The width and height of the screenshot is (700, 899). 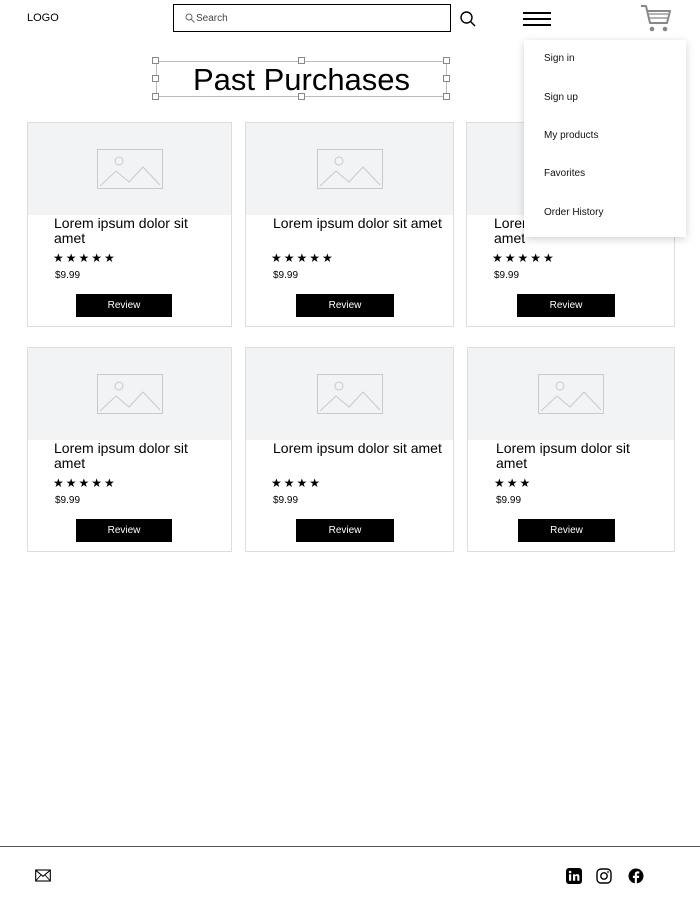 I want to click on footer, so click(x=350, y=872).